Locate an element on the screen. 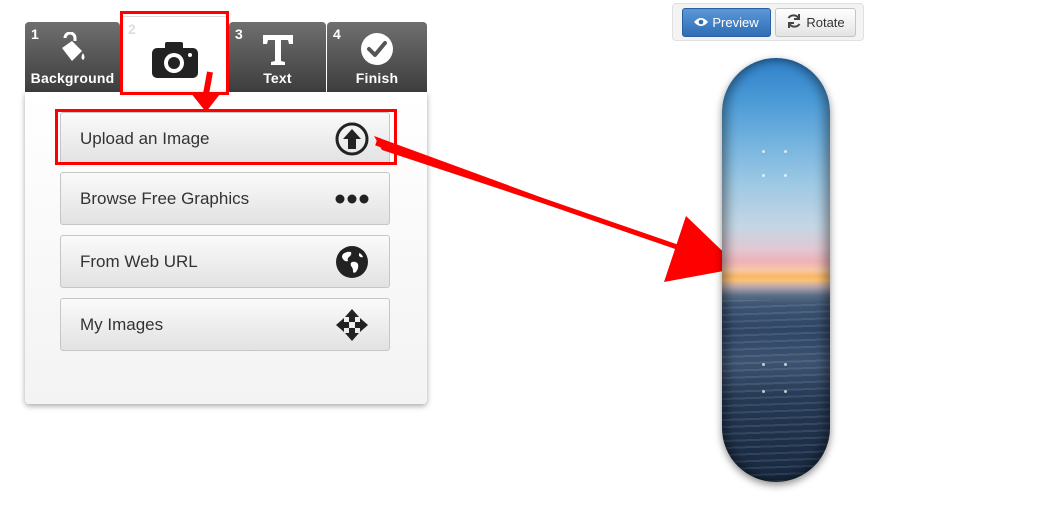 The image size is (1054, 511). skateboard-preview is located at coordinates (776, 270).